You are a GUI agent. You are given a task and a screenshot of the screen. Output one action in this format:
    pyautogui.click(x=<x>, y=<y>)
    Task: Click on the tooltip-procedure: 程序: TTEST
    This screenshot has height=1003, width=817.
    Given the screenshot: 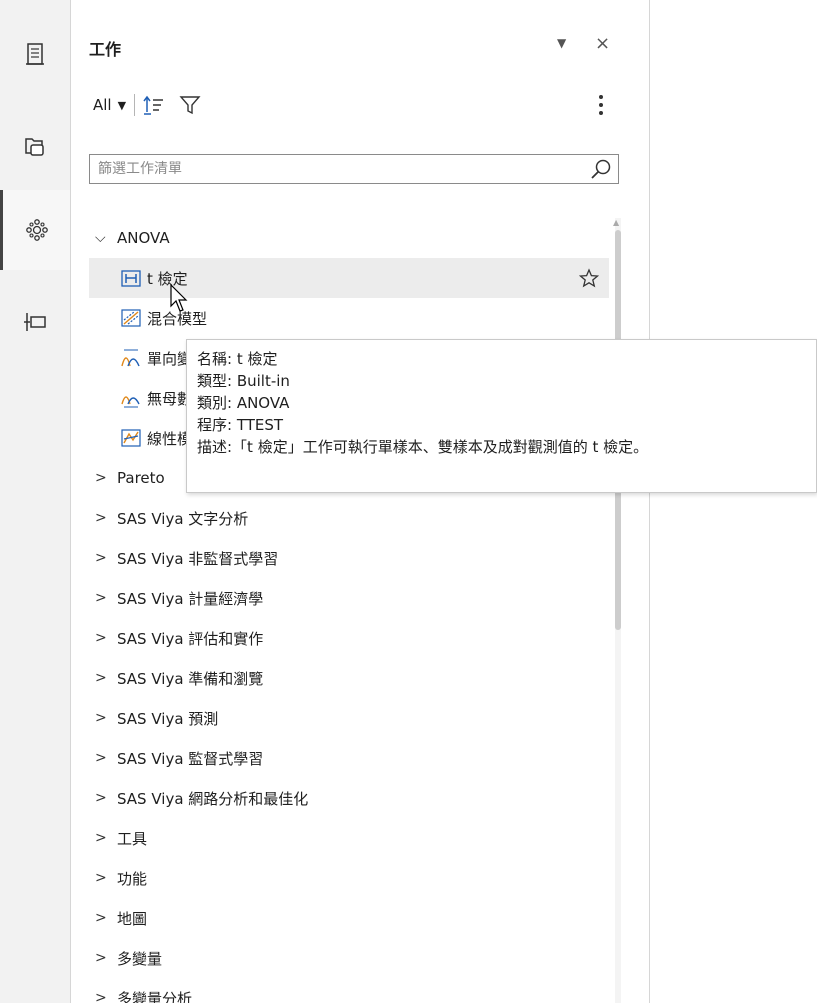 What is the action you would take?
    pyautogui.click(x=240, y=425)
    